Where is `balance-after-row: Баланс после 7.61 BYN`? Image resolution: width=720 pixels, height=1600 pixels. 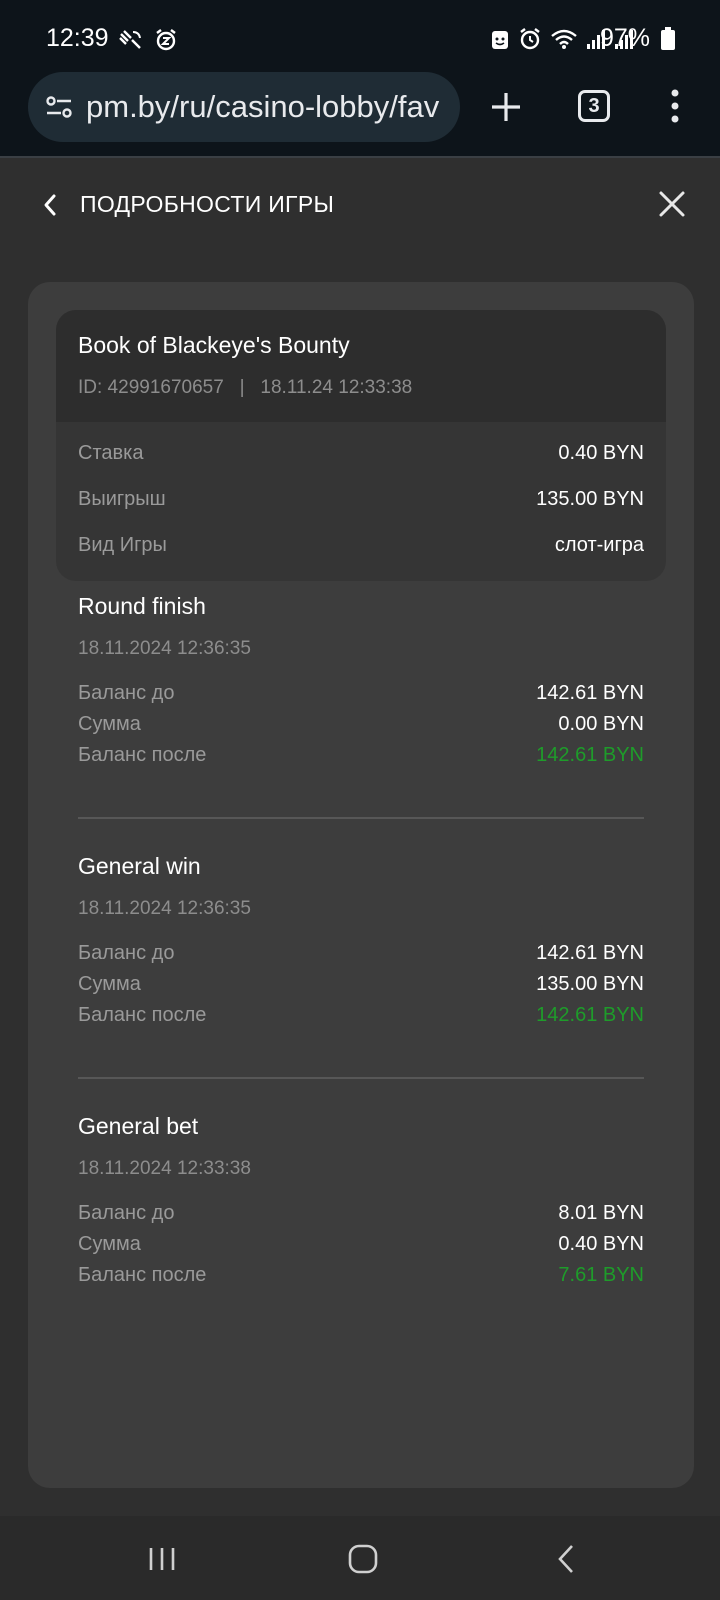 balance-after-row: Баланс после 7.61 BYN is located at coordinates (361, 1279).